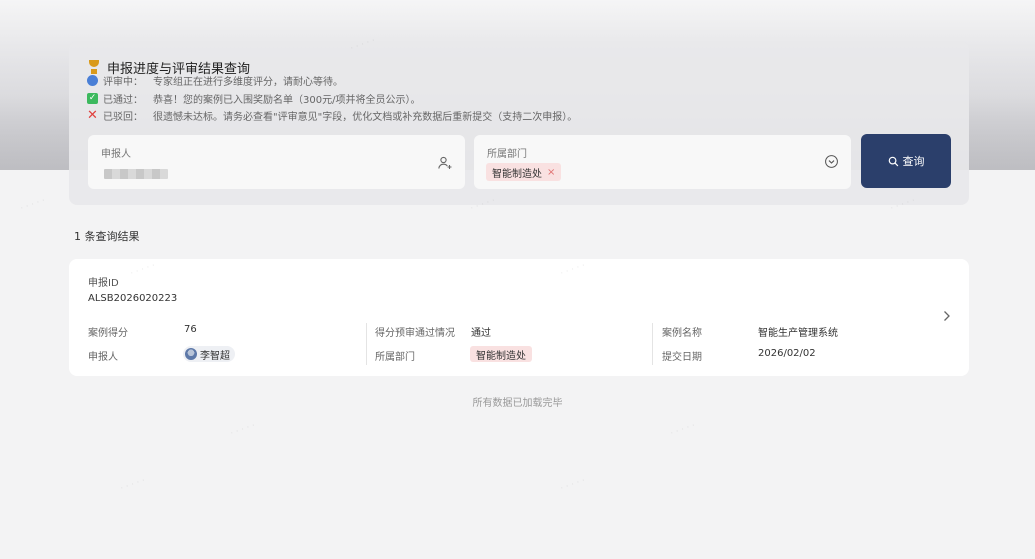 Image resolution: width=1035 pixels, height=559 pixels. What do you see at coordinates (133, 298) in the screenshot?
I see `card-id-value: ALSB2026020223` at bounding box center [133, 298].